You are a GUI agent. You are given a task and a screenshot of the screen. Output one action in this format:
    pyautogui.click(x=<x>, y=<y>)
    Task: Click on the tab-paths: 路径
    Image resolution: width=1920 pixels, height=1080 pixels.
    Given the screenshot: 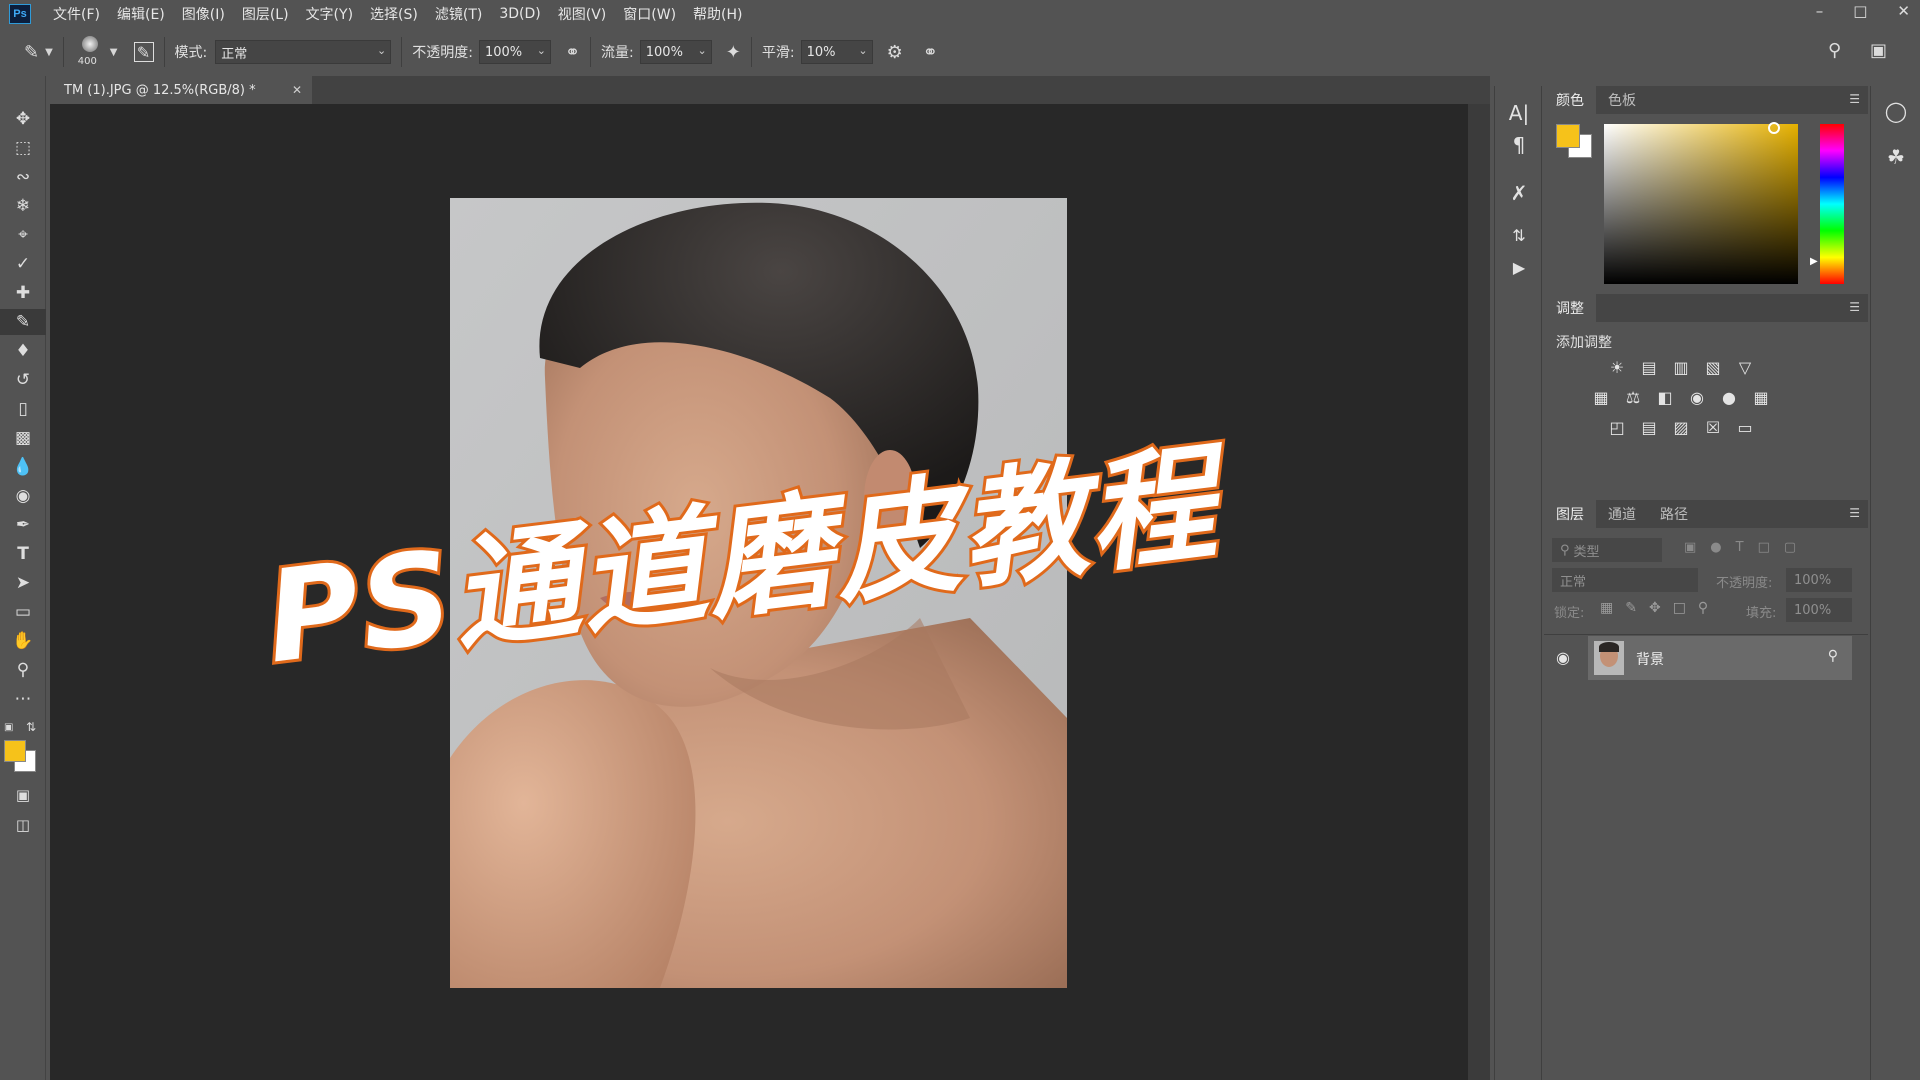 What is the action you would take?
    pyautogui.click(x=1674, y=514)
    